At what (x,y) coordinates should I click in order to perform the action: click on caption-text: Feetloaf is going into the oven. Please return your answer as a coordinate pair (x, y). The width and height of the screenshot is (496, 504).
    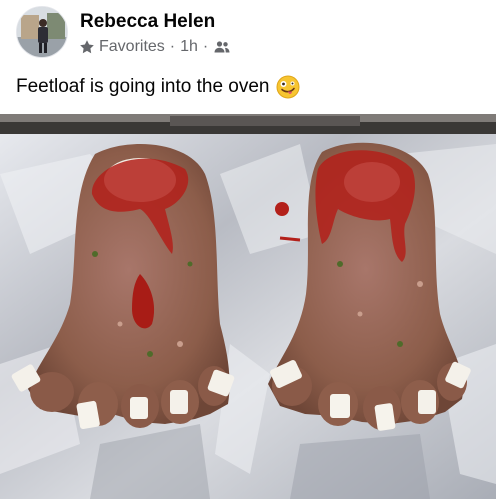
    Looking at the image, I should click on (143, 86).